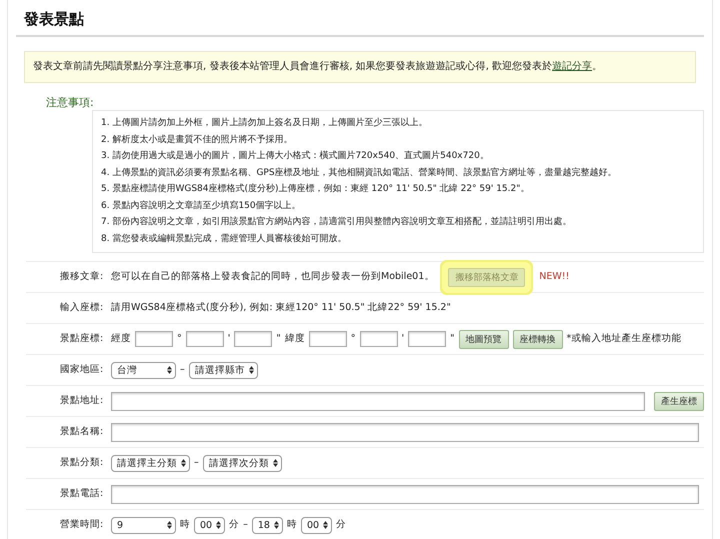 The height and width of the screenshot is (539, 720). Describe the element at coordinates (82, 308) in the screenshot. I see `field-label: 輸入座標:` at that location.